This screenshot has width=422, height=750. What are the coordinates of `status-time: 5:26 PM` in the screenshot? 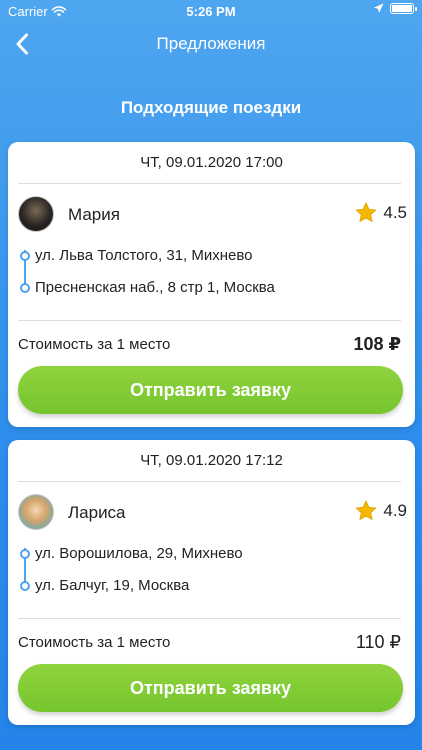 It's located at (211, 11).